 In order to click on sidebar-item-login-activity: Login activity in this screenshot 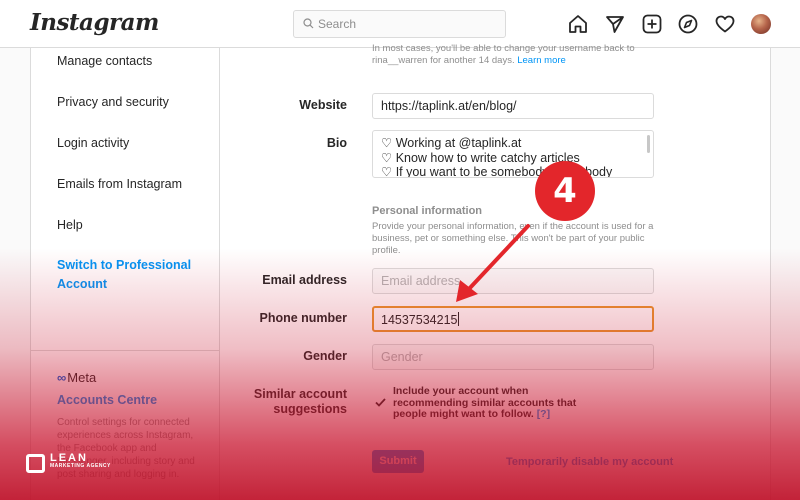, I will do `click(93, 143)`.